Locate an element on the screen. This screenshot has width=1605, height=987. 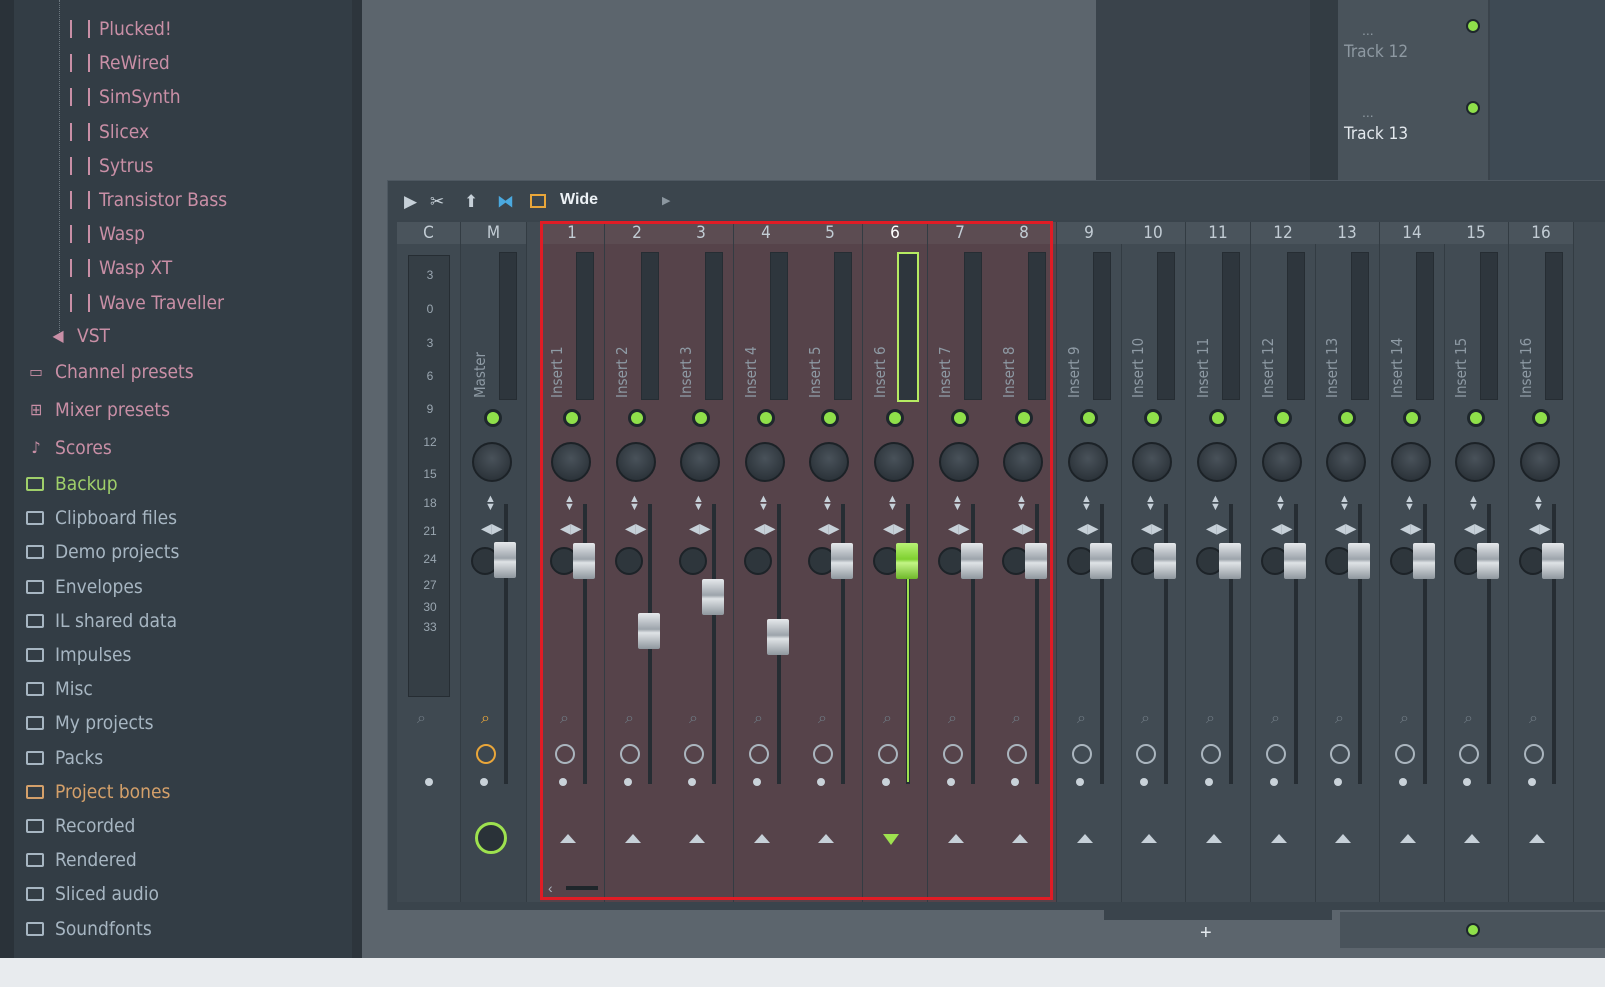
mixer-pin-icon: ✂ is located at coordinates (437, 202).